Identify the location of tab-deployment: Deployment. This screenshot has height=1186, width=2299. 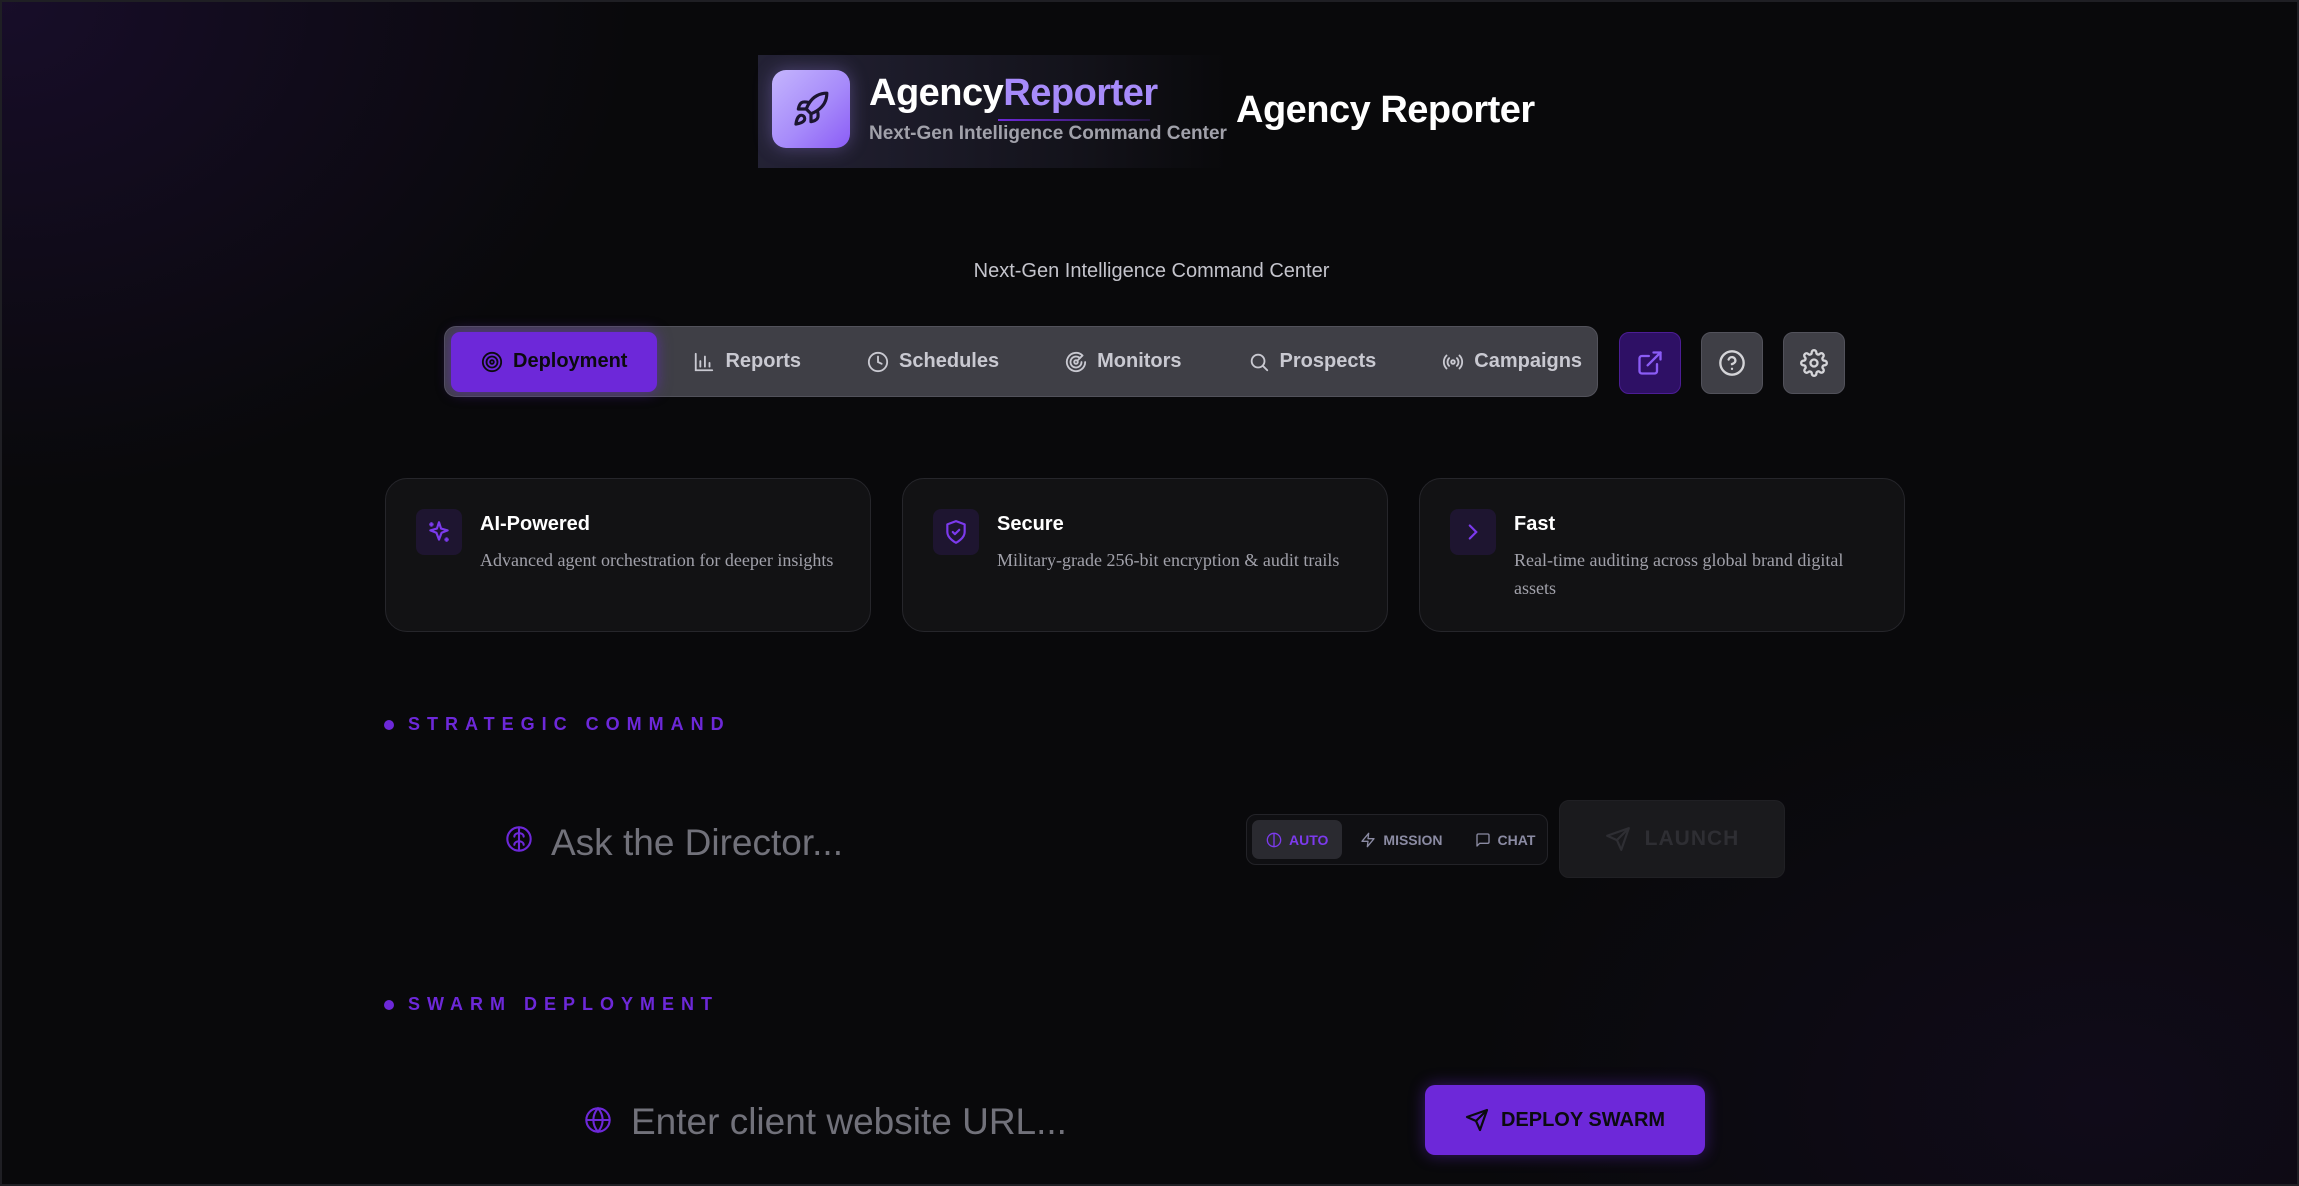
(554, 361).